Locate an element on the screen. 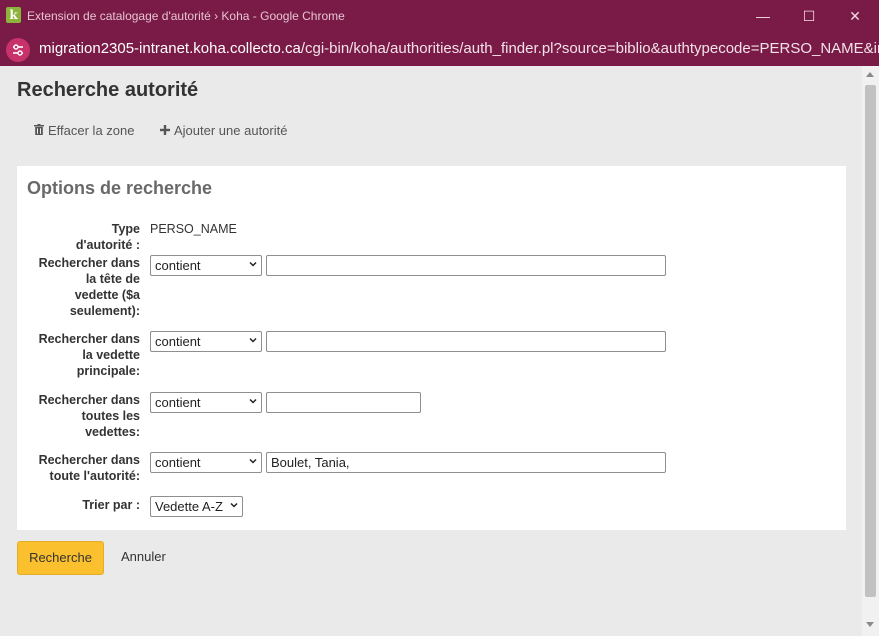 This screenshot has height=636, width=879. clear-field-button: Effacer la zone is located at coordinates (84, 130).